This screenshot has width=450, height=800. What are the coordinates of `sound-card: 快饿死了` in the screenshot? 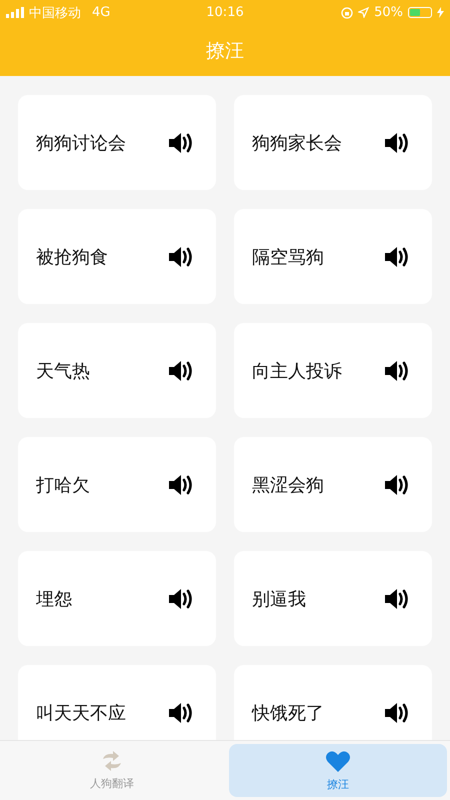 It's located at (333, 702).